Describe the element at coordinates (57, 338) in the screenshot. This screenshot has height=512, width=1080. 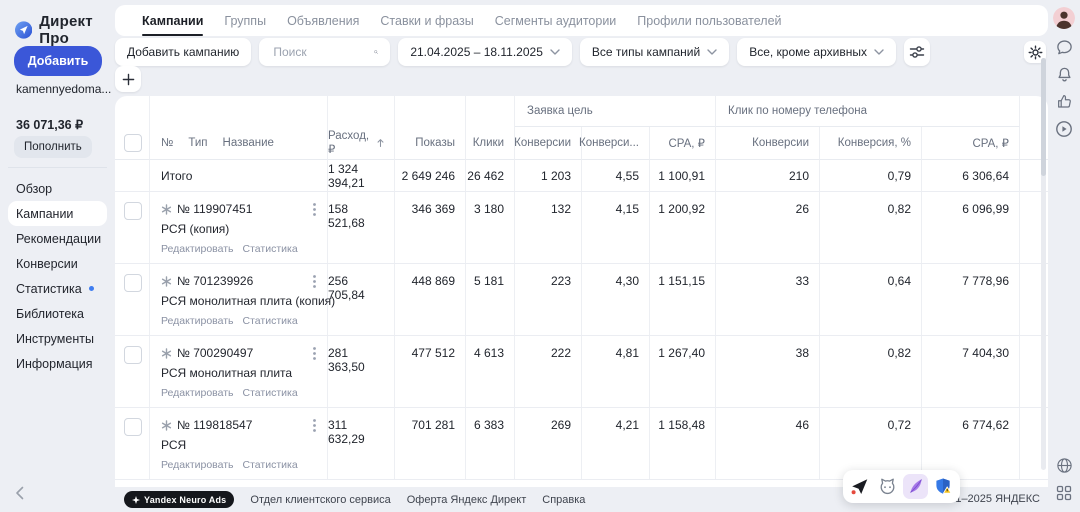
I see `sidebar-item: Инструменты` at that location.